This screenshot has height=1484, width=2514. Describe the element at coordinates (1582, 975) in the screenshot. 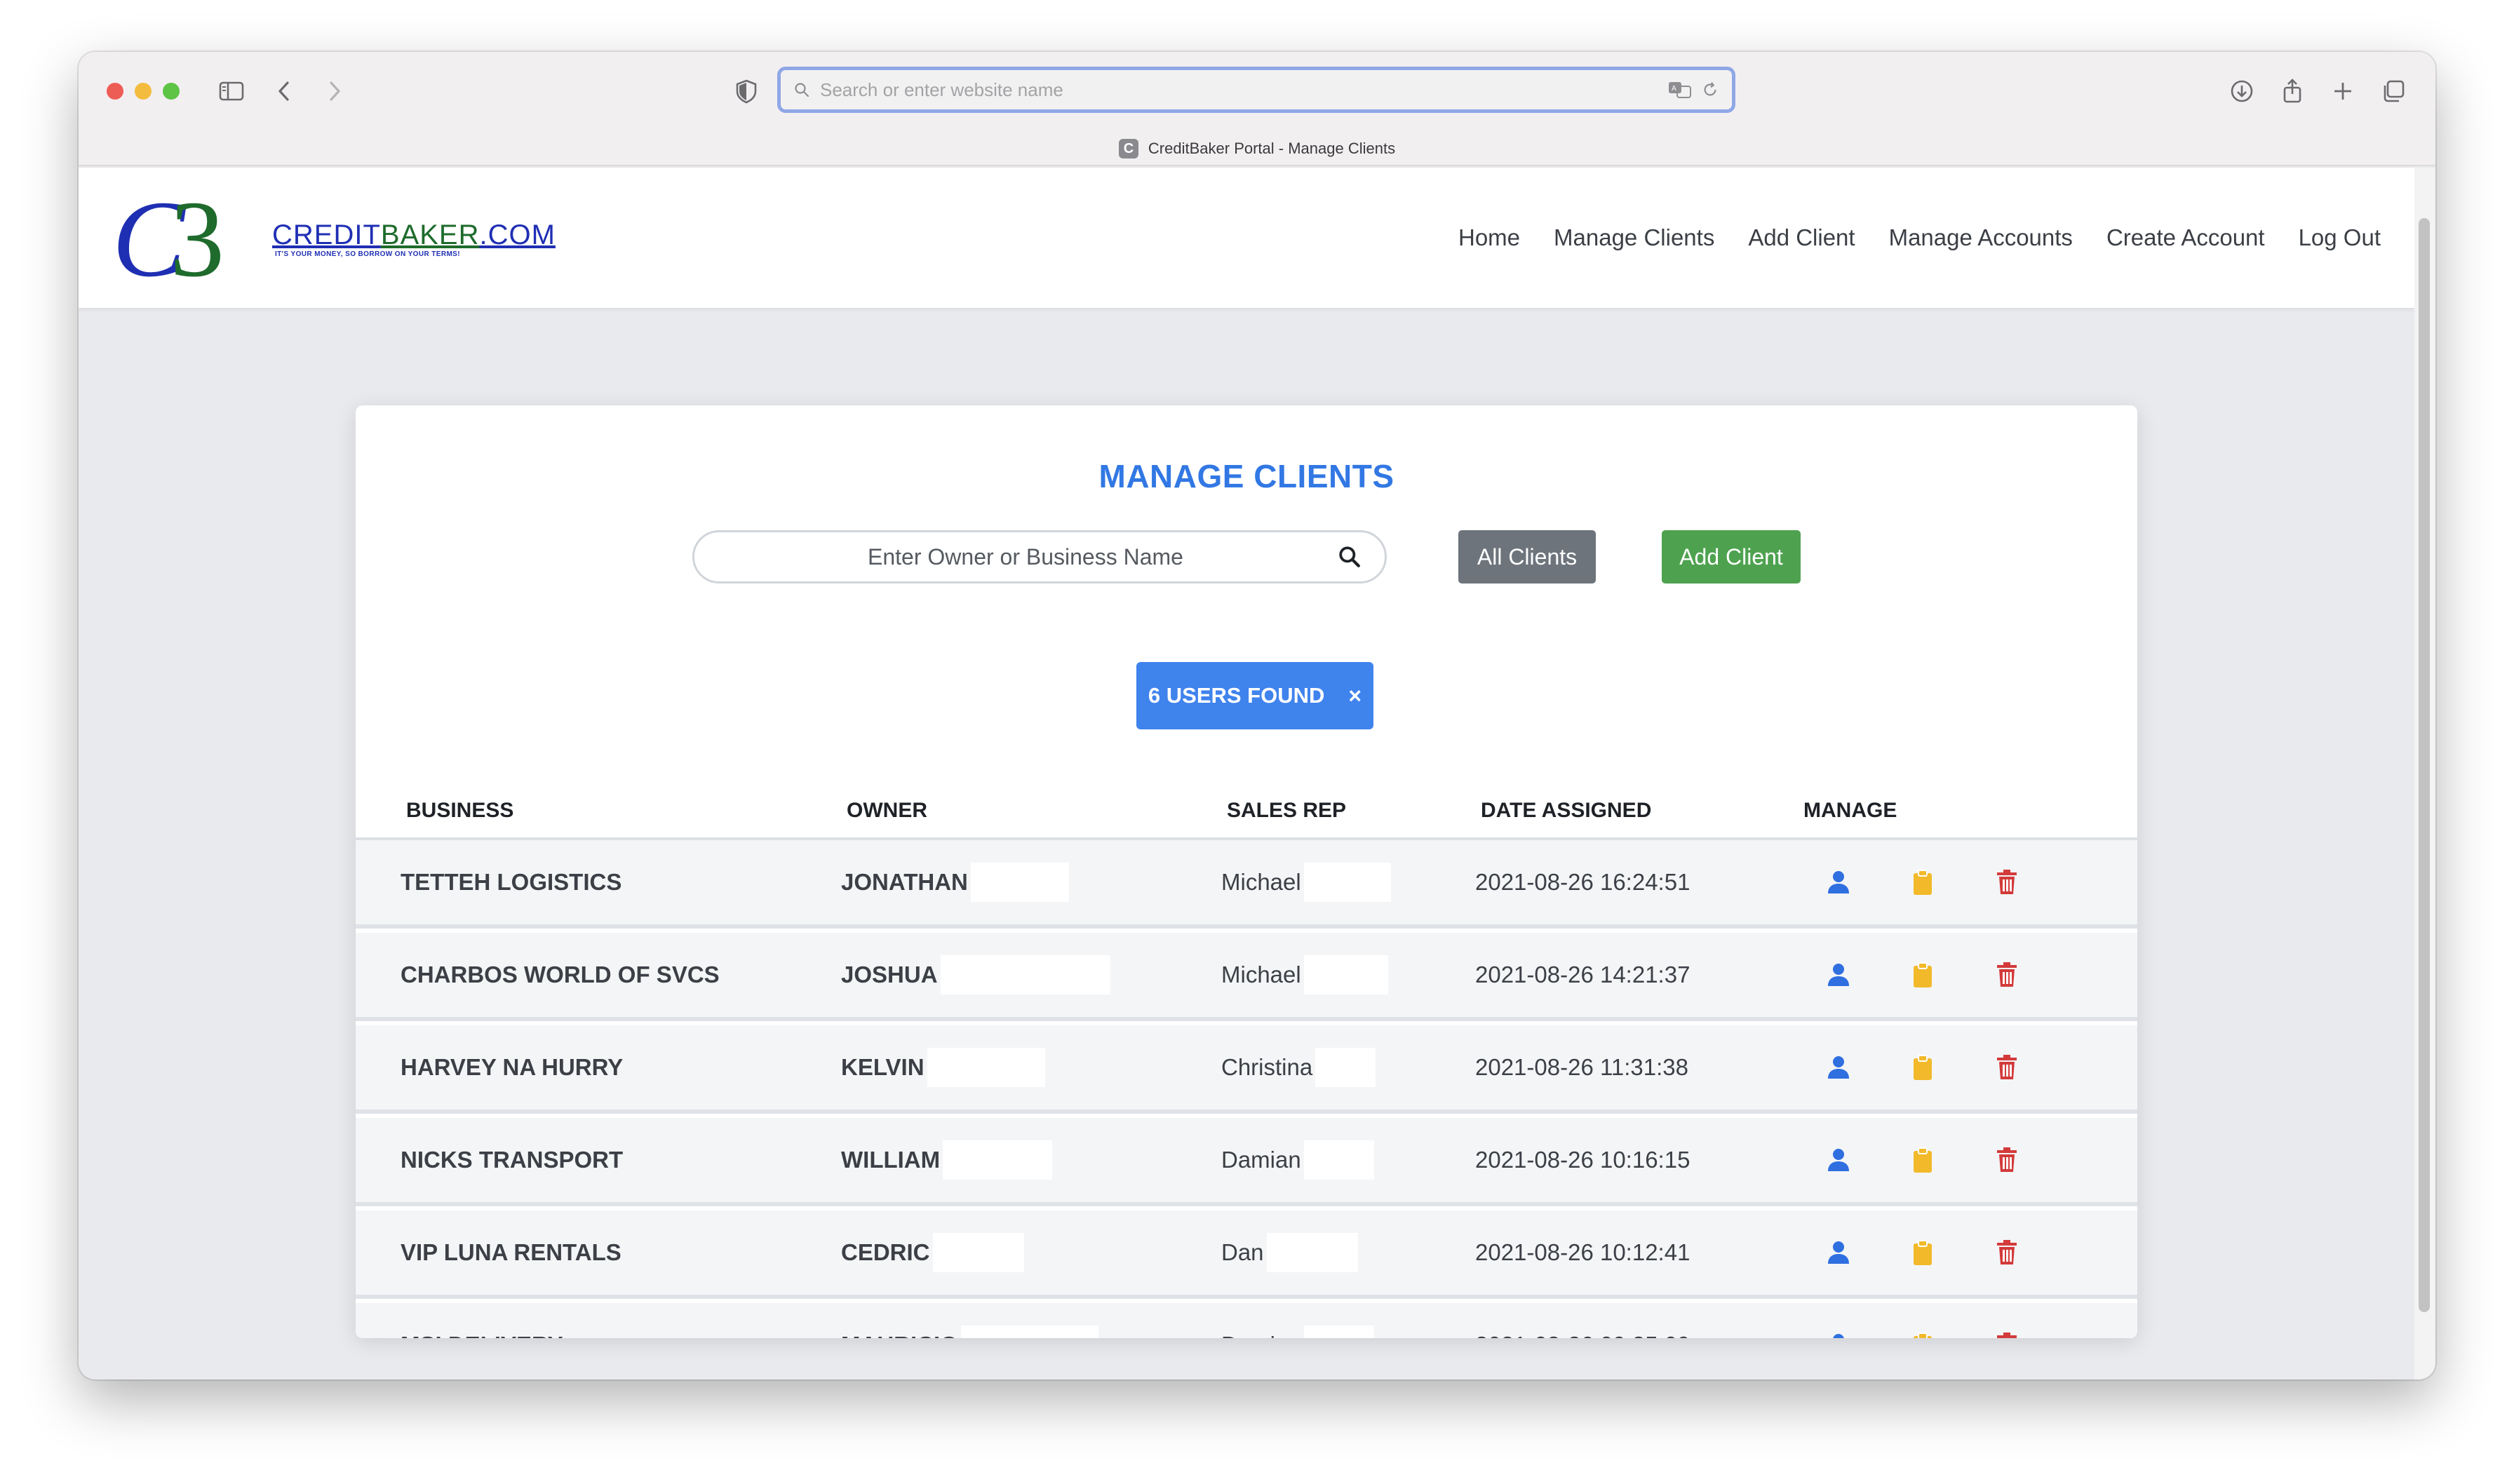

I see `date-assigned: 2021-08-26 14:21:37` at that location.